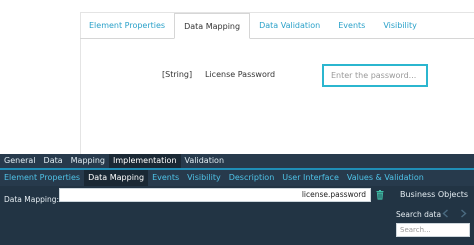  What do you see at coordinates (310, 178) in the screenshot?
I see `subtab-user-interface: User Interface` at bounding box center [310, 178].